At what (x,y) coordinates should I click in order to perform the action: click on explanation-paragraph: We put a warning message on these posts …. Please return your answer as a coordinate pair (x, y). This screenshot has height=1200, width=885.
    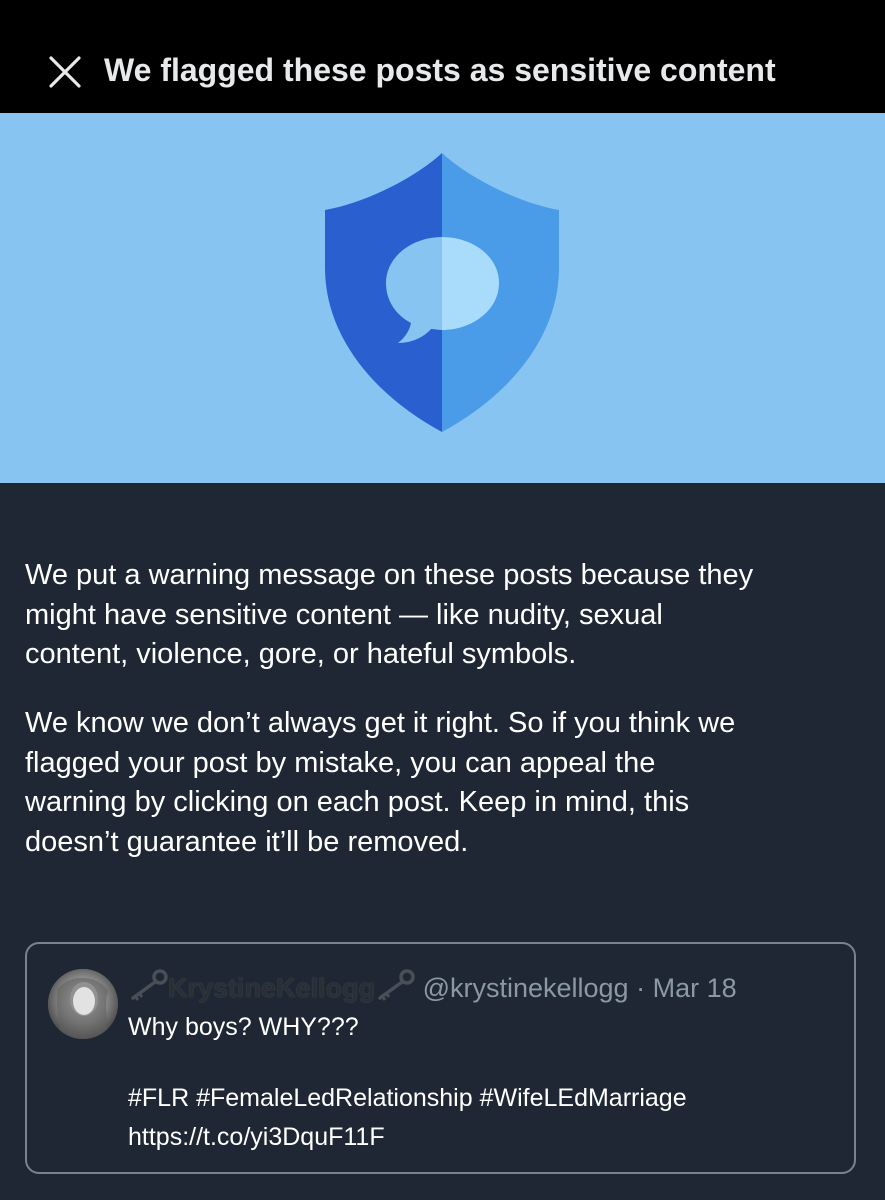
    Looking at the image, I should click on (445, 615).